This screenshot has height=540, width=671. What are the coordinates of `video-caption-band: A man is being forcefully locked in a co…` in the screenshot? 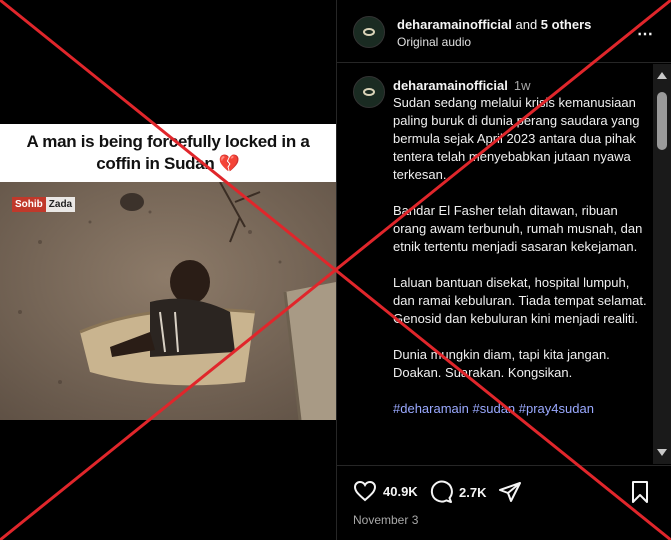 It's located at (168, 153).